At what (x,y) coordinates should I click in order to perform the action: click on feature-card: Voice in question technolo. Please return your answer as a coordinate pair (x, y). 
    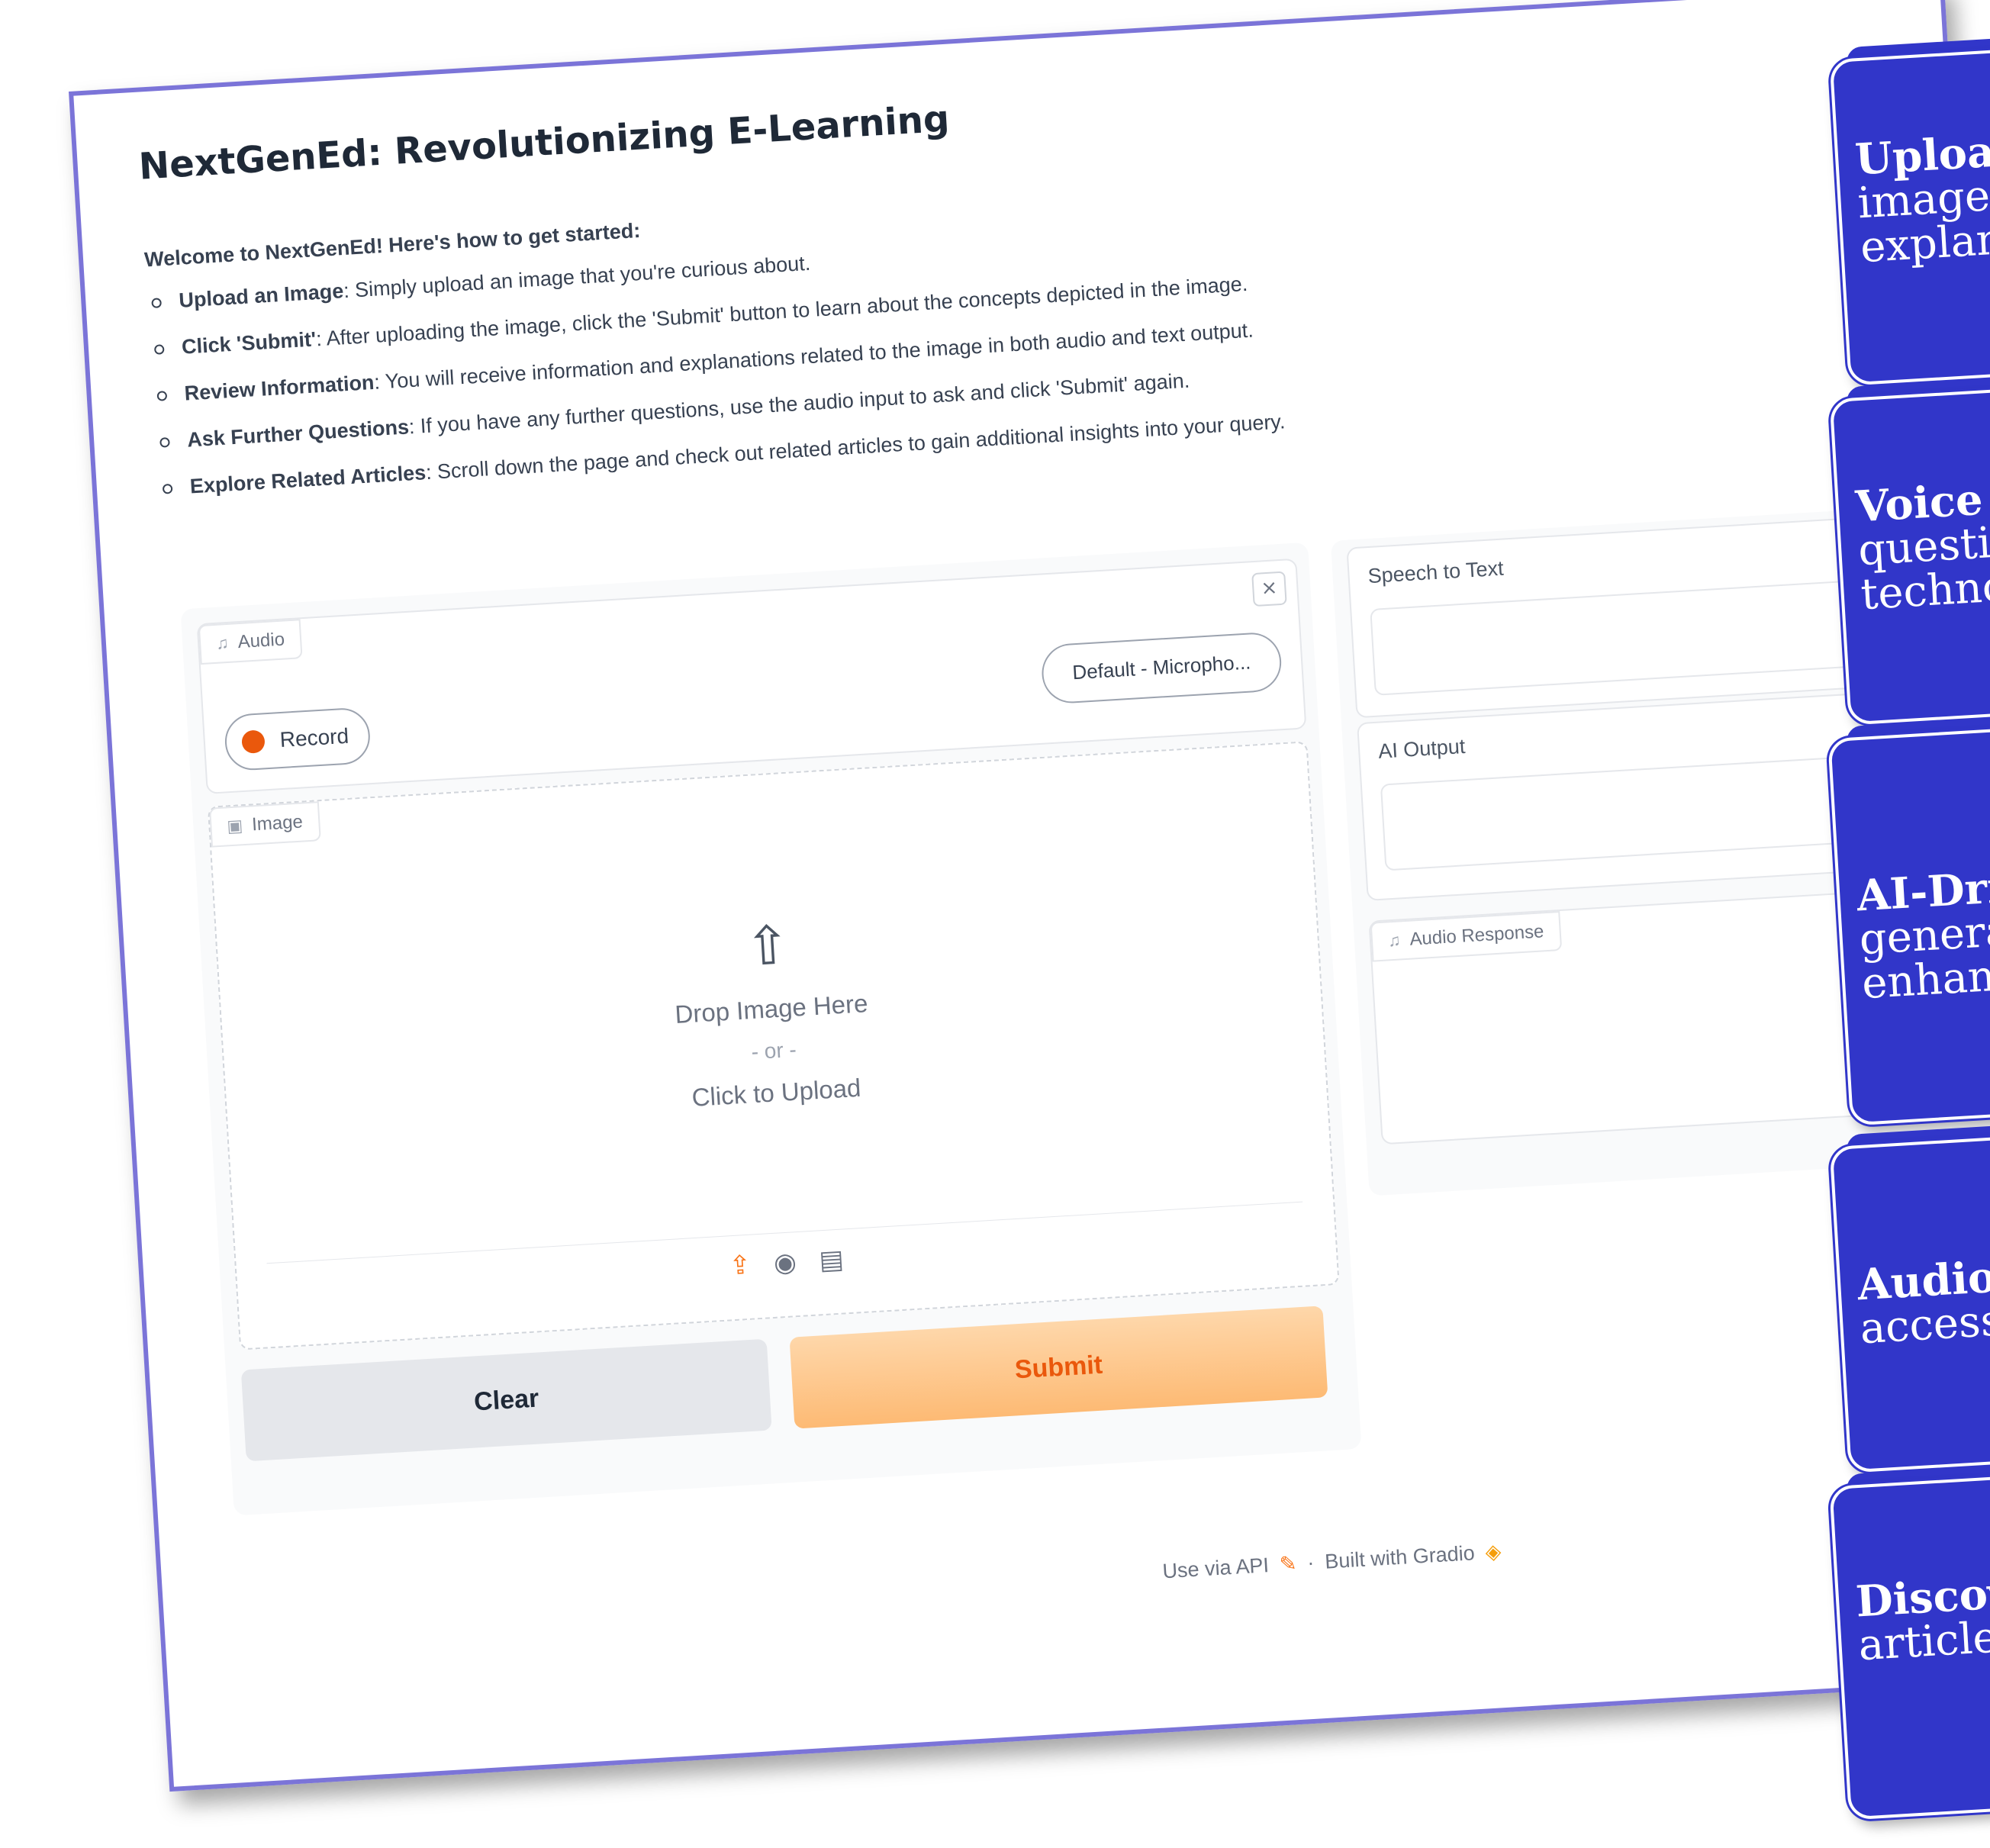
    Looking at the image, I should click on (1909, 556).